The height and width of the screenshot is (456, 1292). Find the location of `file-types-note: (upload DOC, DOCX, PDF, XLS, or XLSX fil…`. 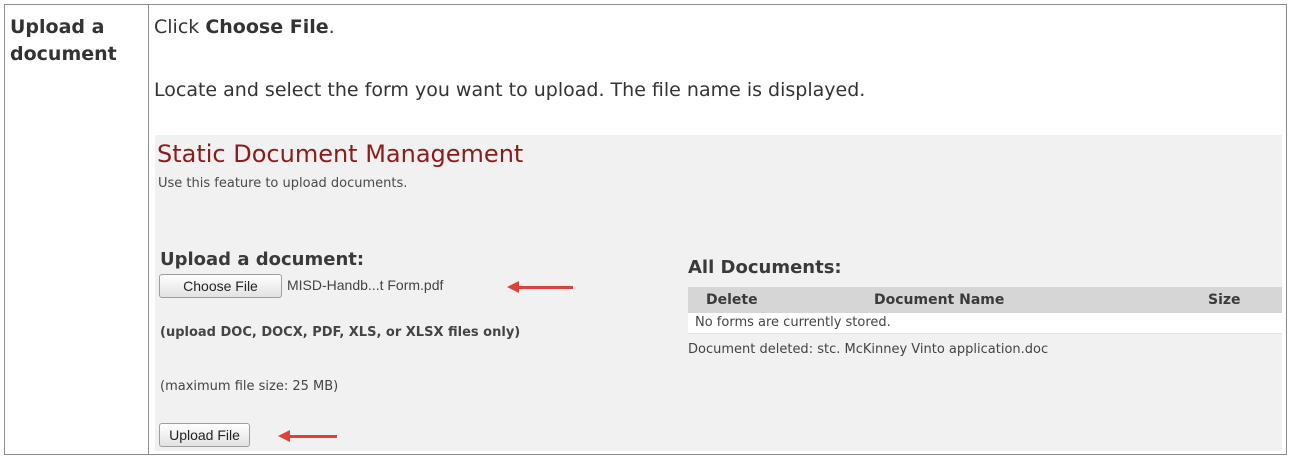

file-types-note: (upload DOC, DOCX, PDF, XLS, or XLSX fil… is located at coordinates (340, 332).